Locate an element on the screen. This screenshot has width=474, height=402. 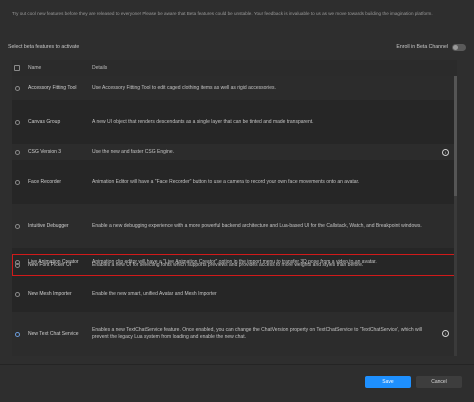
header-checkbox-col is located at coordinates (17, 68).